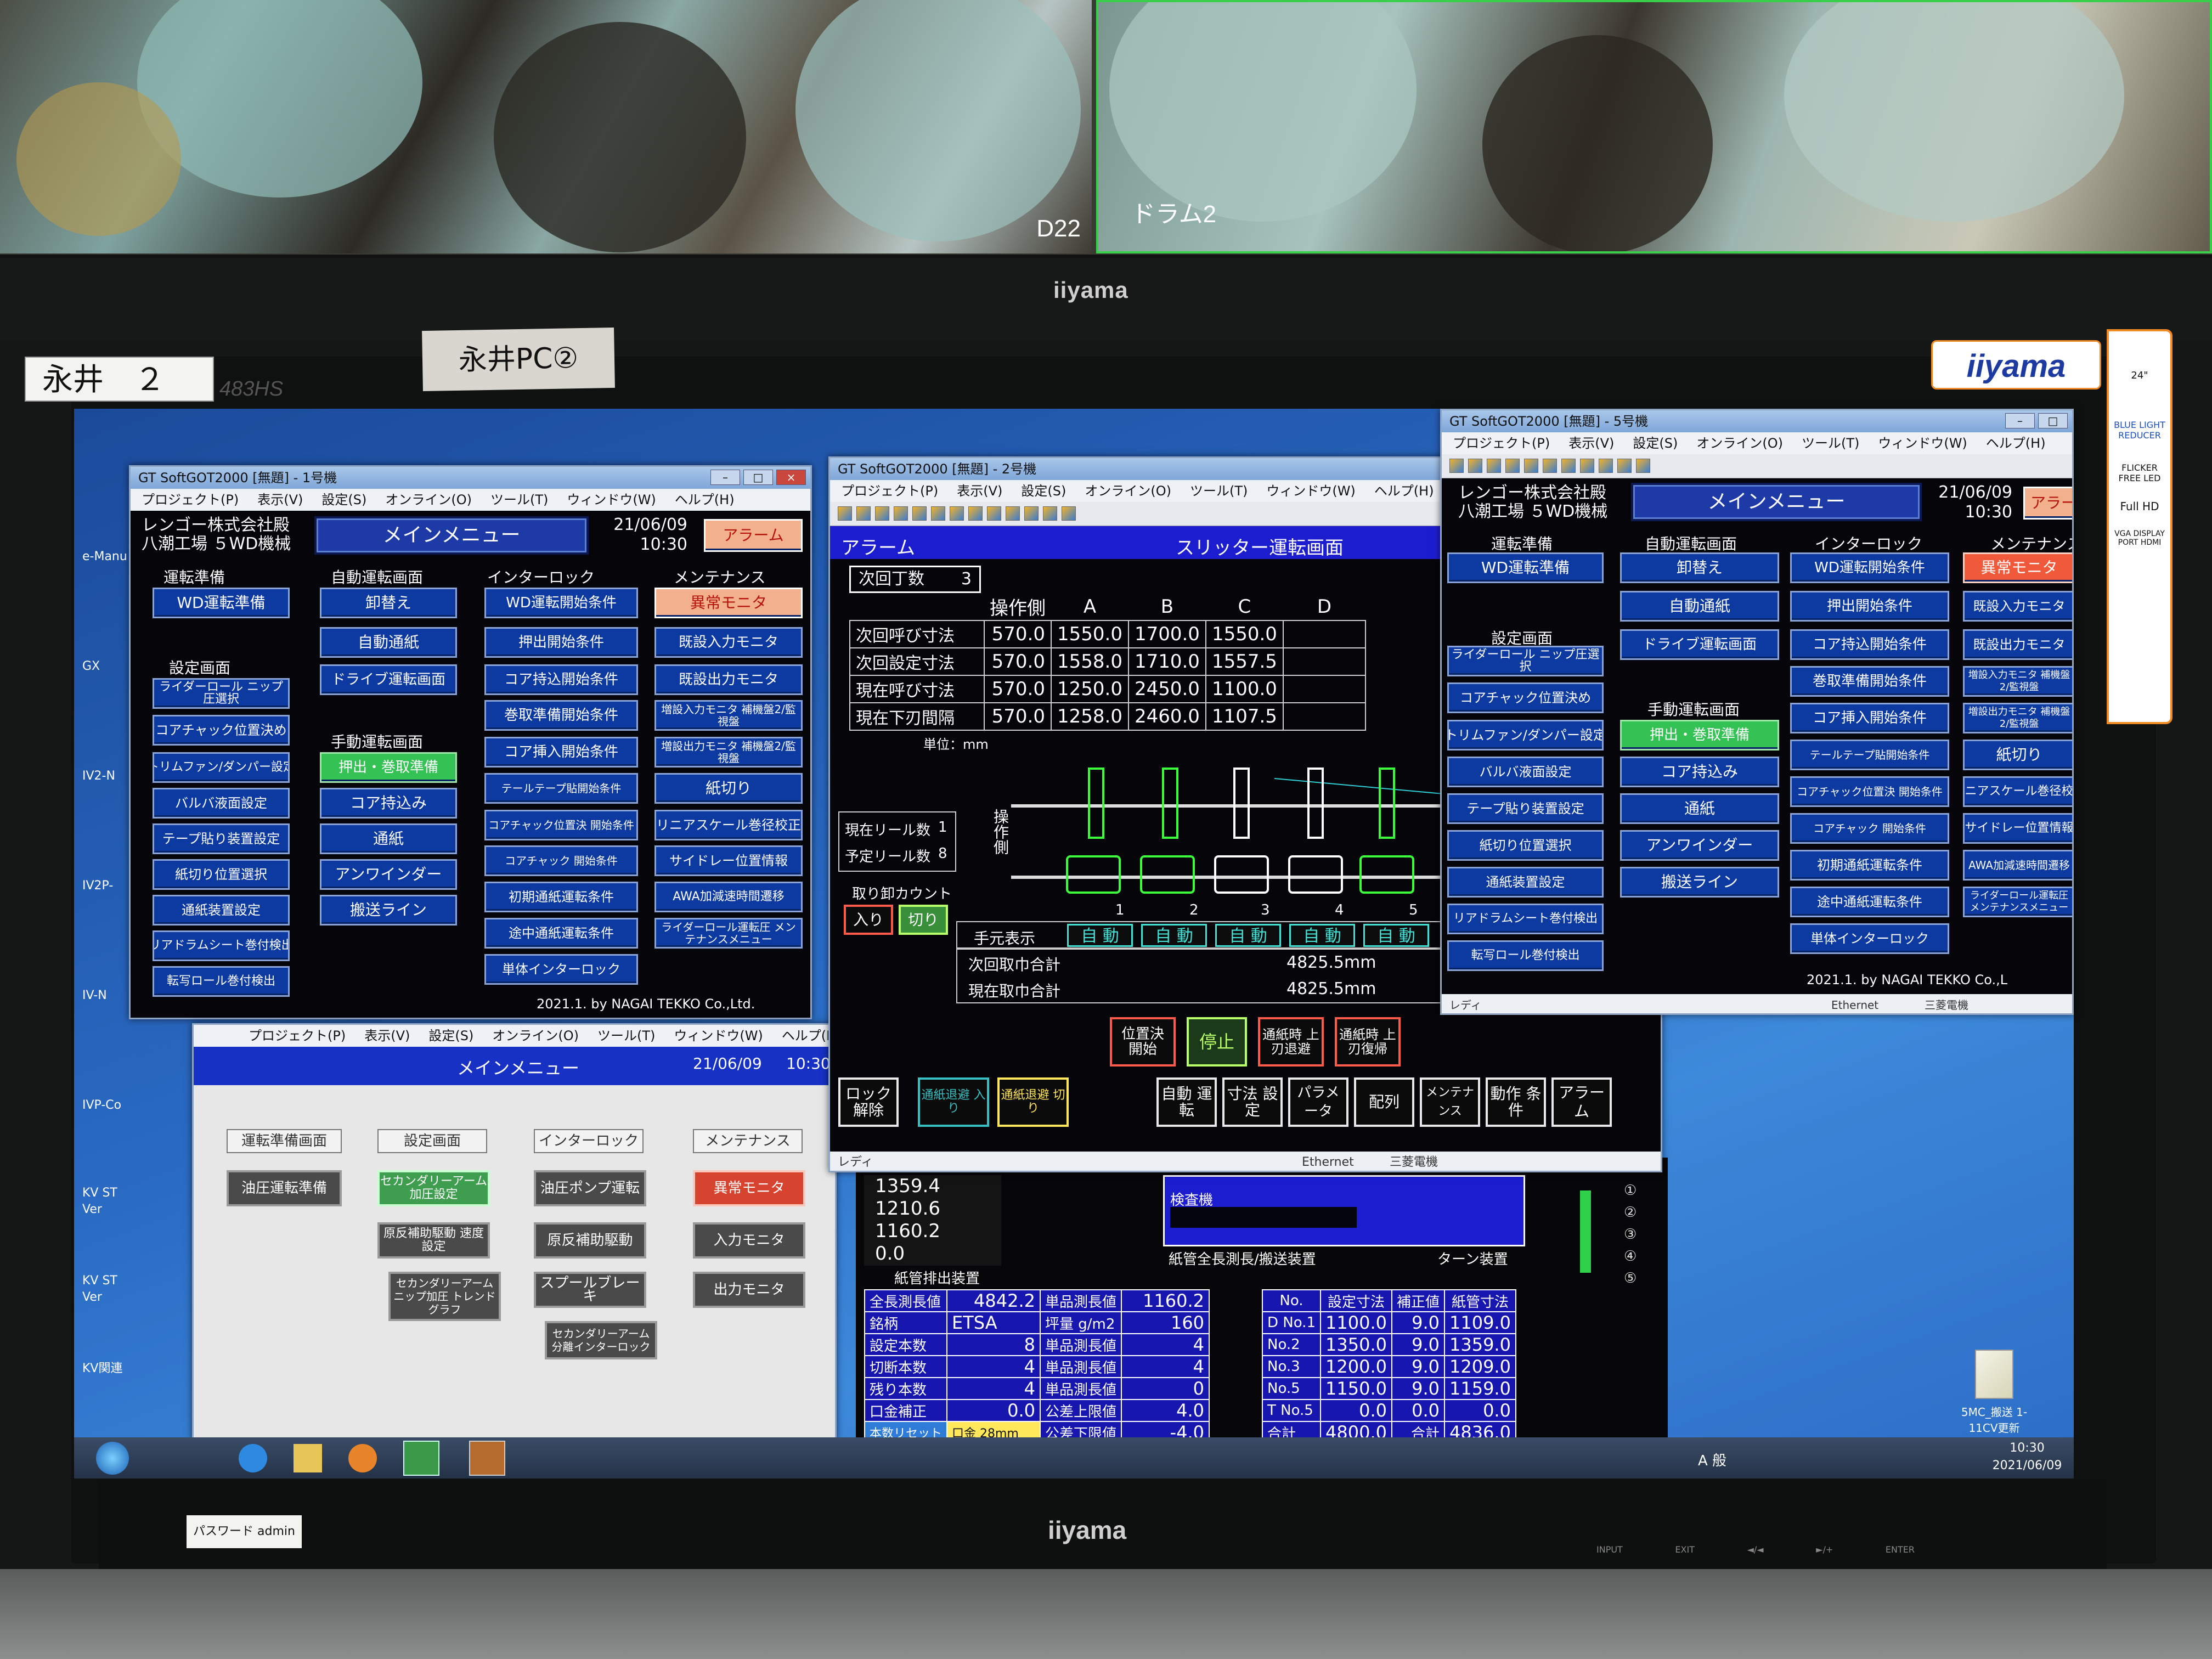 This screenshot has width=2212, height=1659. What do you see at coordinates (1368, 1041) in the screenshot?
I see `blade-return-button: 通紙時 上刃復帰` at bounding box center [1368, 1041].